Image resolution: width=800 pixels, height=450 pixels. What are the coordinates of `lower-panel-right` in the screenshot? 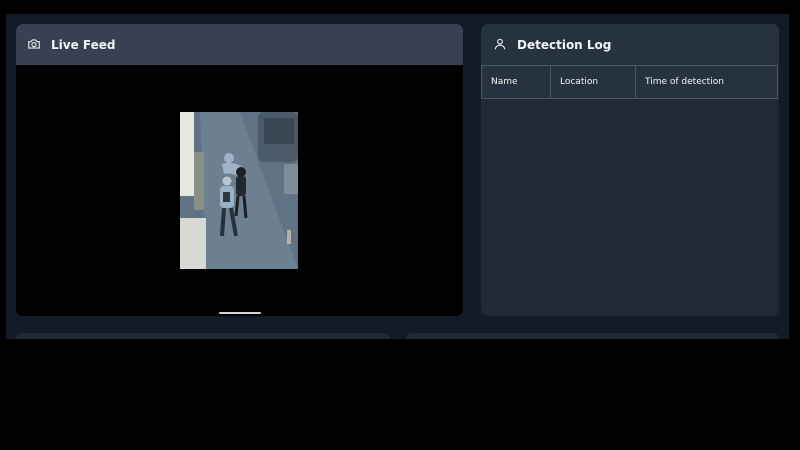 It's located at (592, 336).